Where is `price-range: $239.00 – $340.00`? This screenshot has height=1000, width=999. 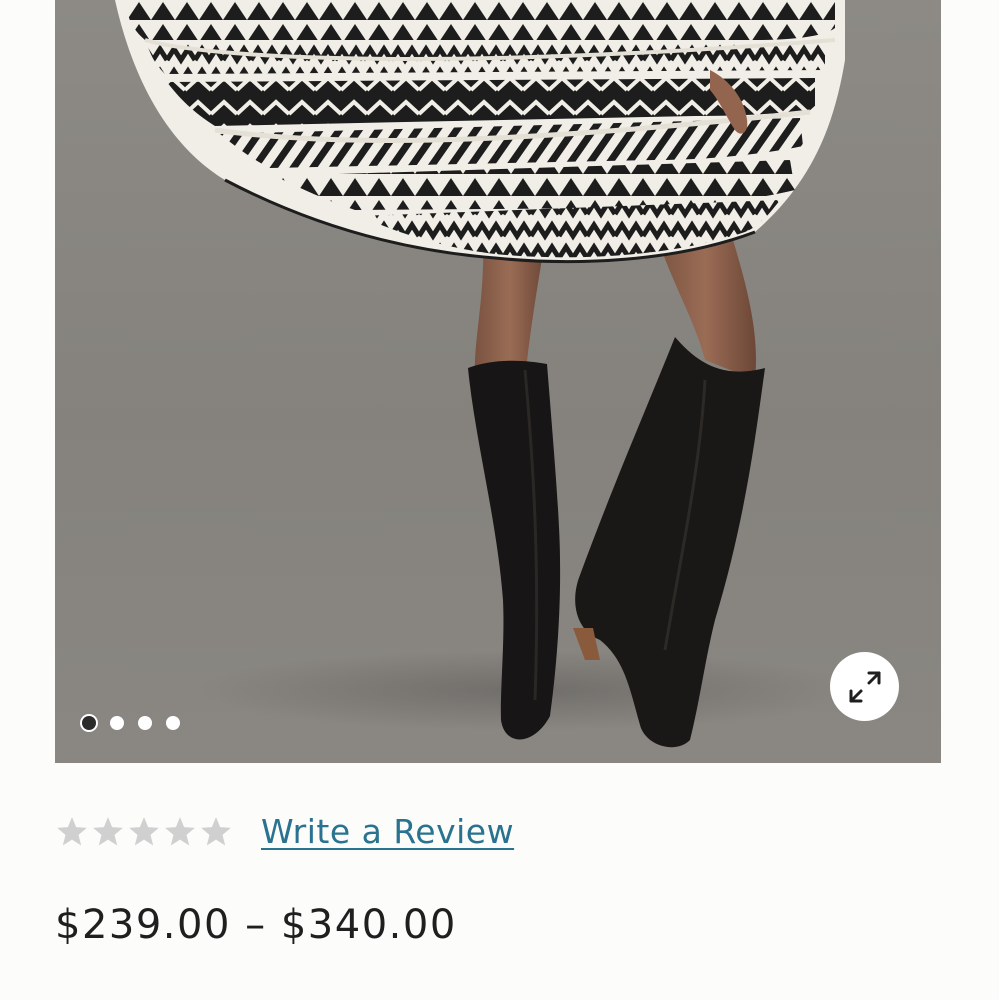
price-range: $239.00 – $340.00 is located at coordinates (256, 925).